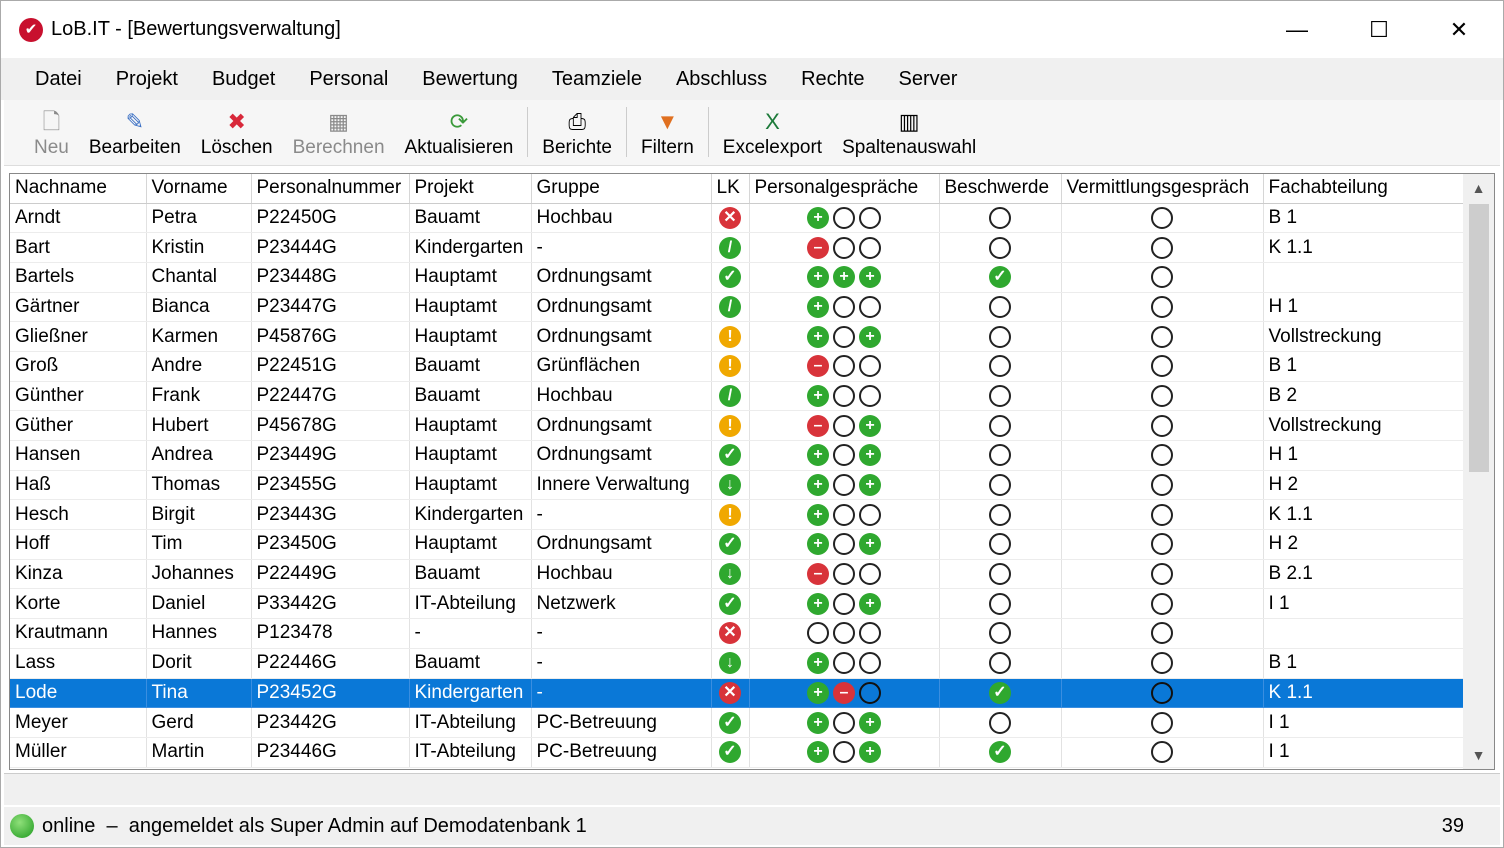 This screenshot has height=848, width=1504. I want to click on cell-nachname: Lass, so click(78, 663).